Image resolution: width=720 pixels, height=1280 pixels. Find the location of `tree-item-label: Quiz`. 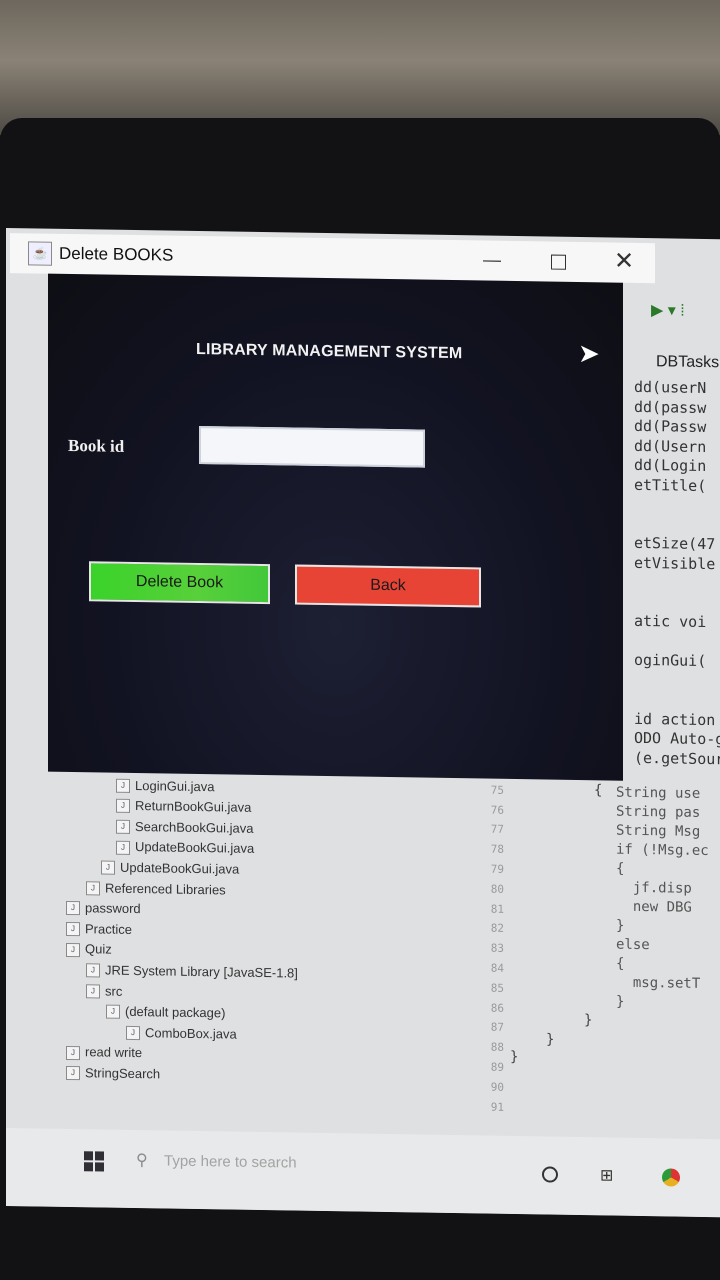

tree-item-label: Quiz is located at coordinates (98, 949).